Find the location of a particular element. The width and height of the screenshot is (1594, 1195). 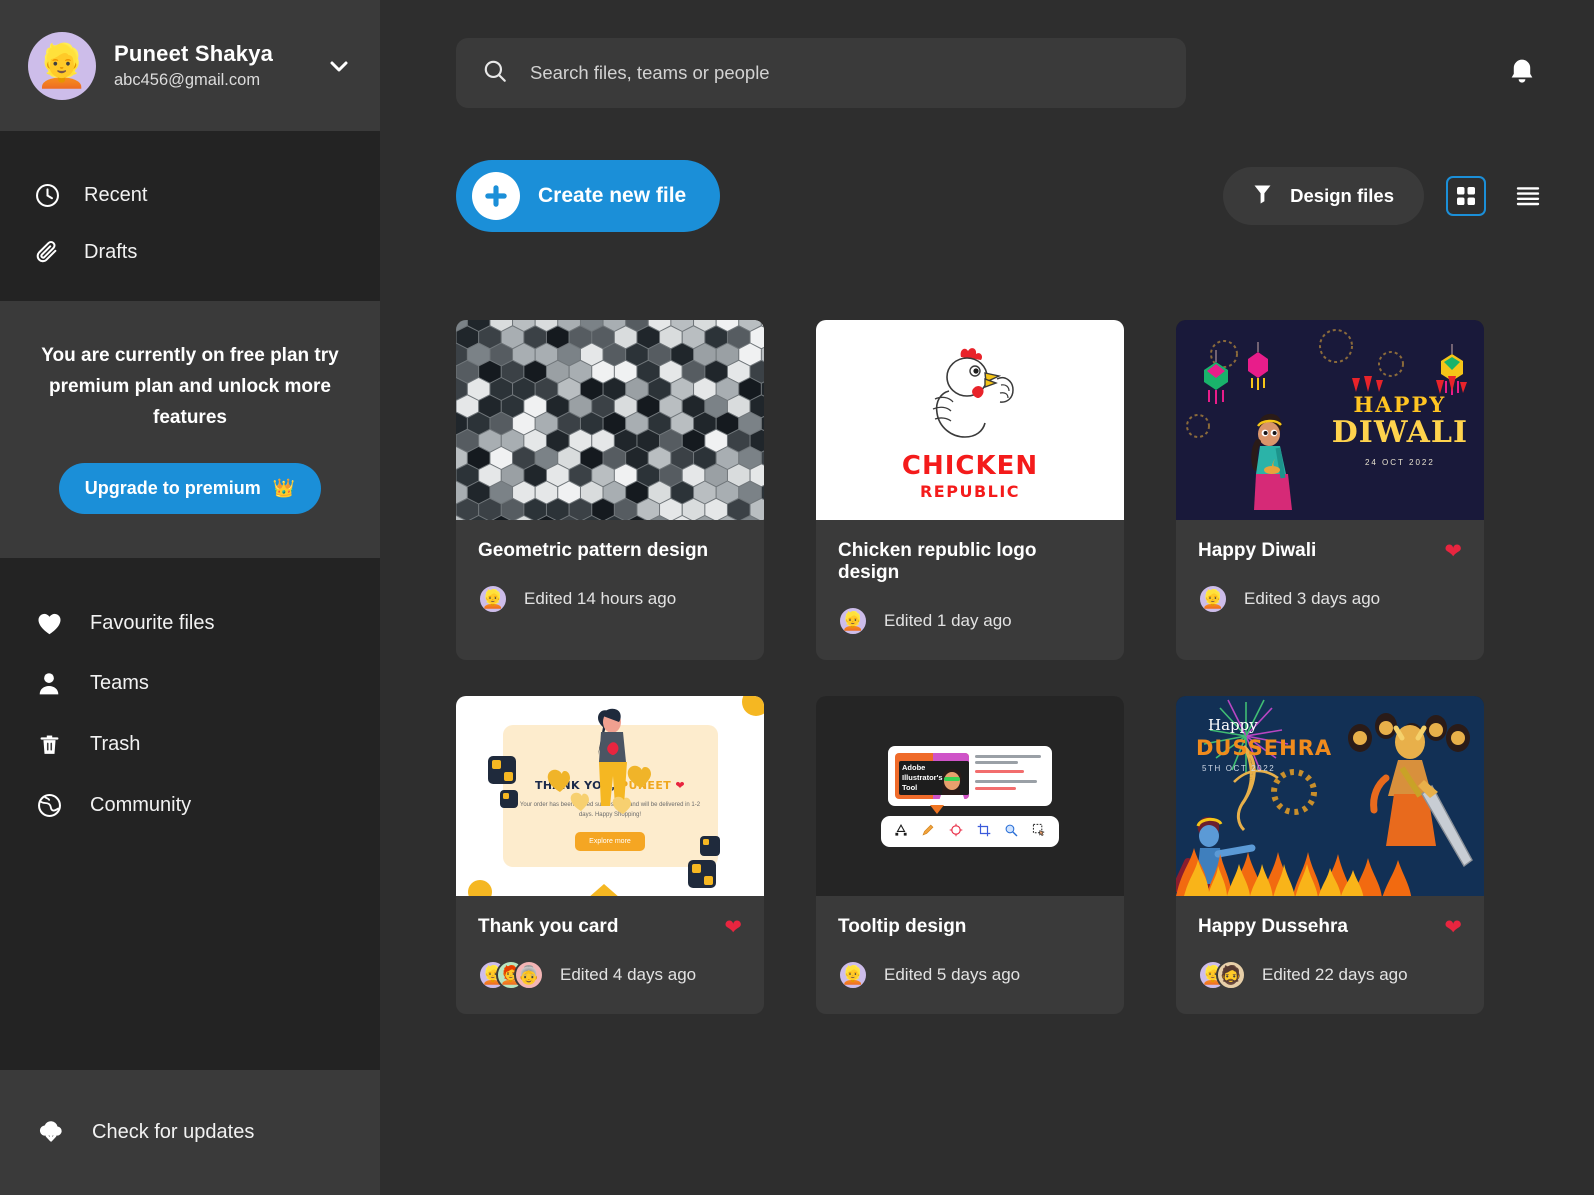

check-for-updates-button: Check for updates is located at coordinates (190, 1132).